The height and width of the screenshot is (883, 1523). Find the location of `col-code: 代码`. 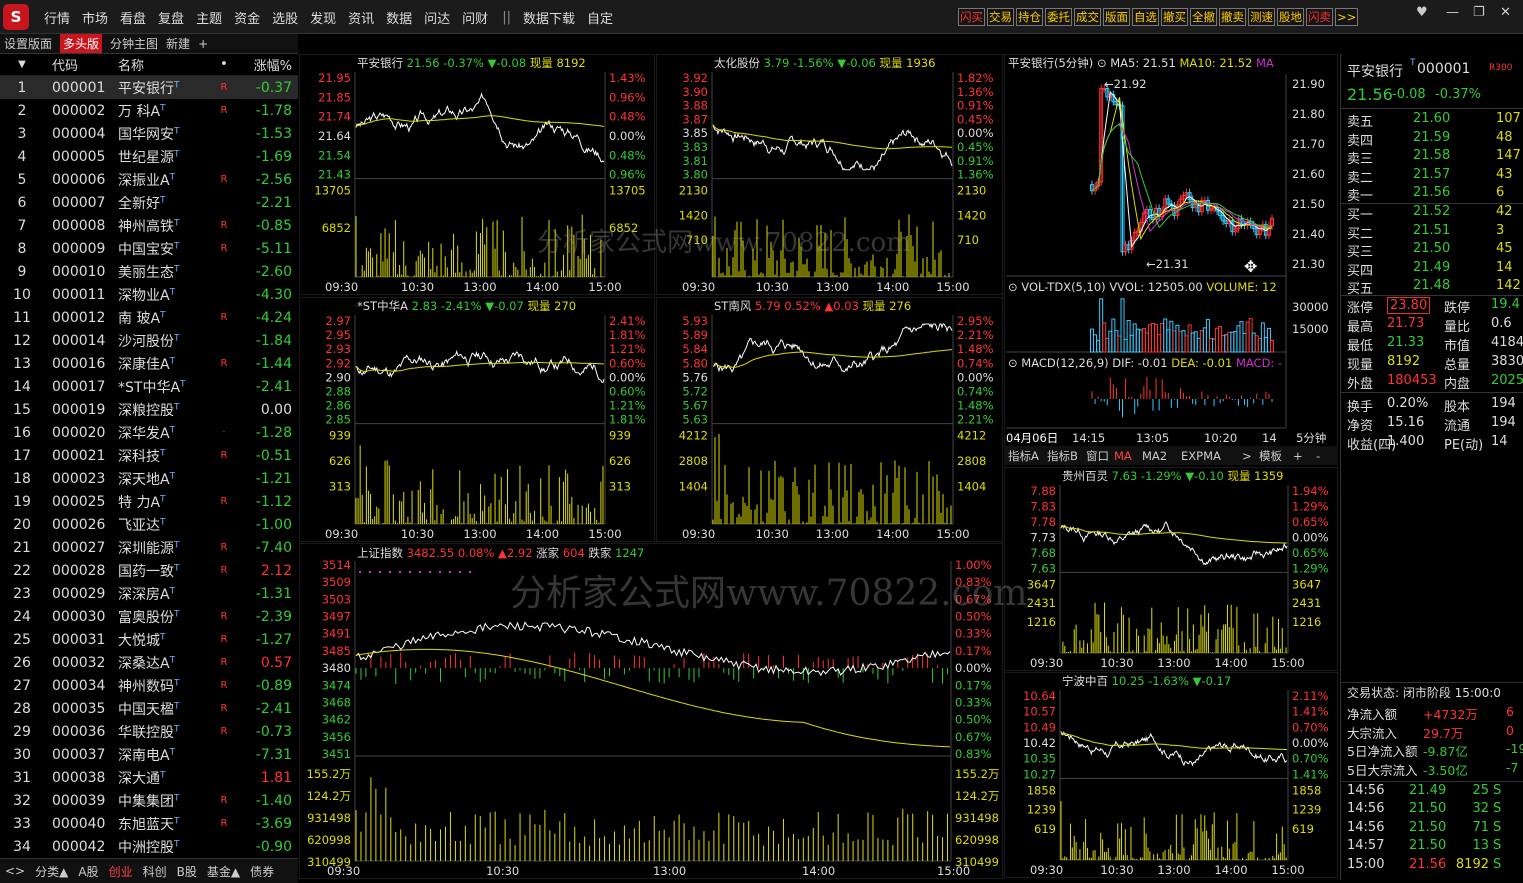

col-code: 代码 is located at coordinates (76, 64).